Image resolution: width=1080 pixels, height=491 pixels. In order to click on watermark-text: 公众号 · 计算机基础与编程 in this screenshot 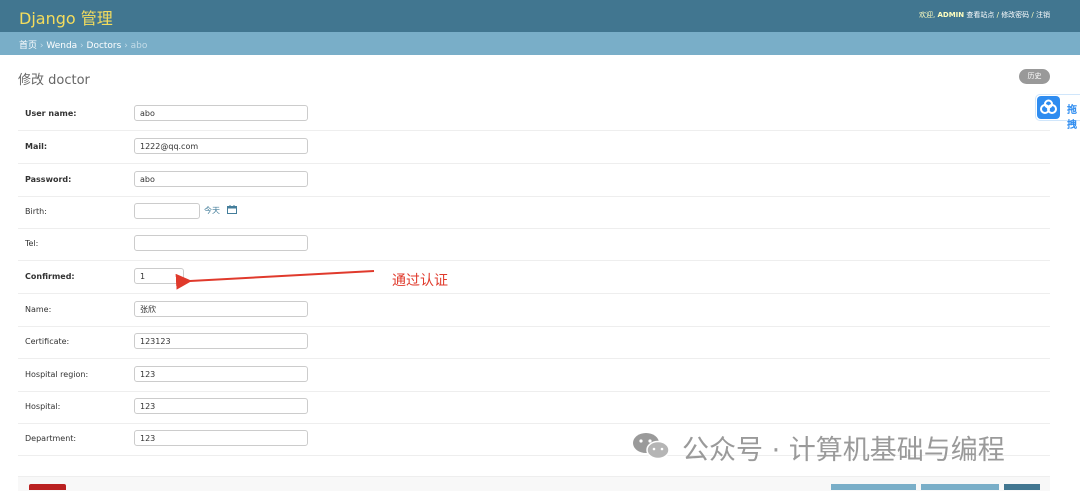, I will do `click(843, 450)`.